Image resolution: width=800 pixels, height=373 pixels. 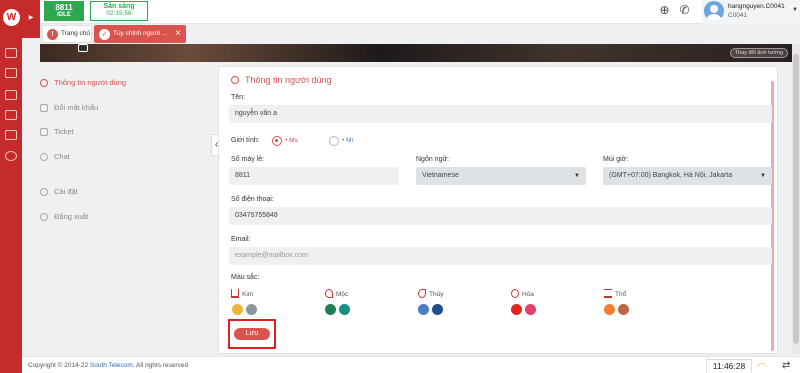 I want to click on scrollbar-thumb, so click(x=796, y=199).